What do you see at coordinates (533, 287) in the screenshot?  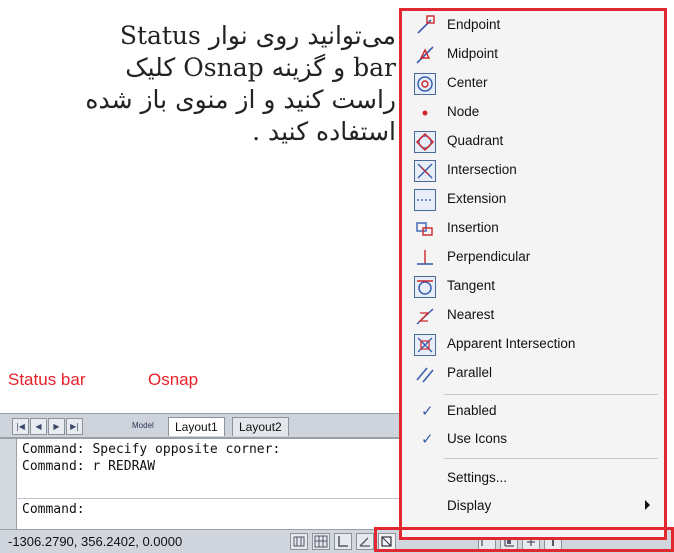 I see `menu-item-tangent: Tangent` at bounding box center [533, 287].